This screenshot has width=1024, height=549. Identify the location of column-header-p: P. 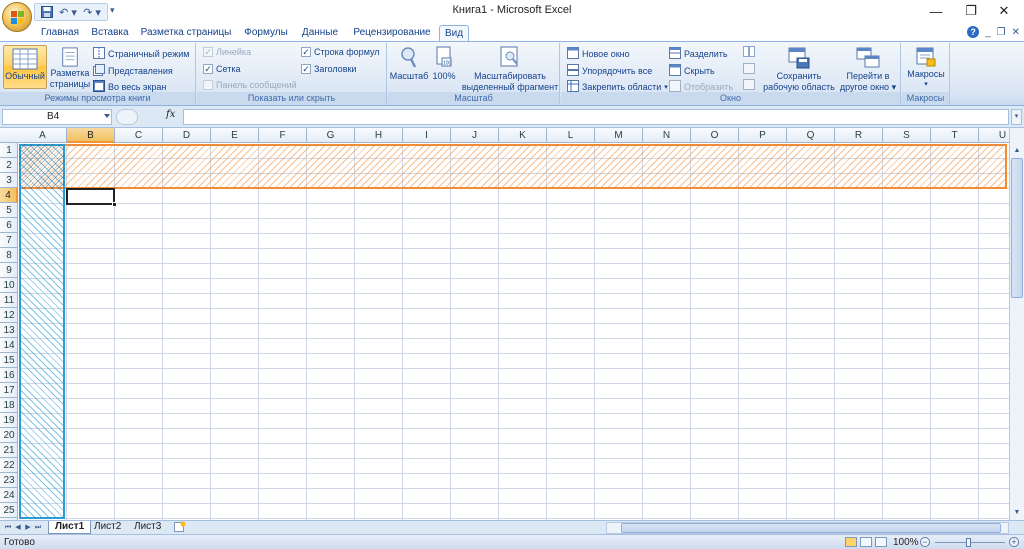
(763, 135).